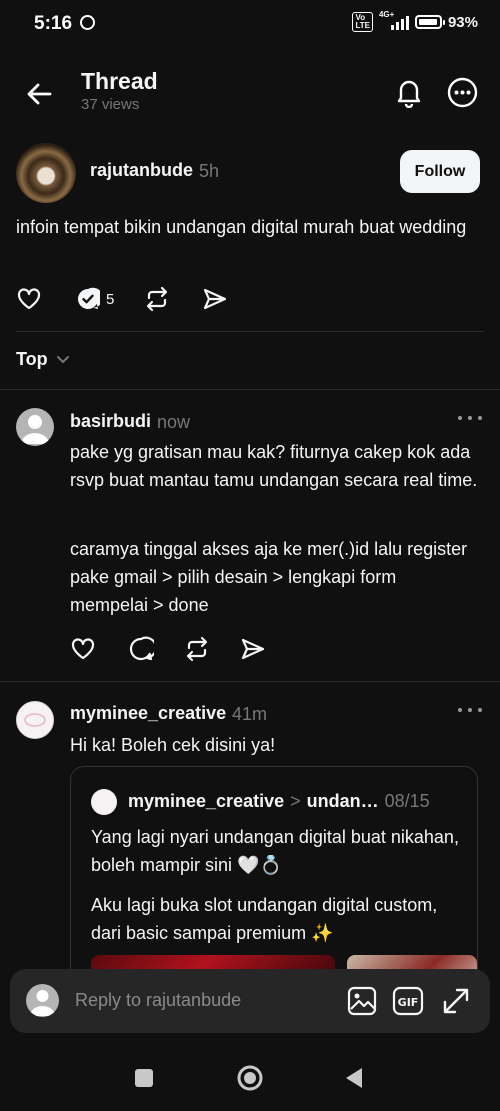 Image resolution: width=500 pixels, height=1111 pixels. What do you see at coordinates (456, 1001) in the screenshot?
I see `expand-icon` at bounding box center [456, 1001].